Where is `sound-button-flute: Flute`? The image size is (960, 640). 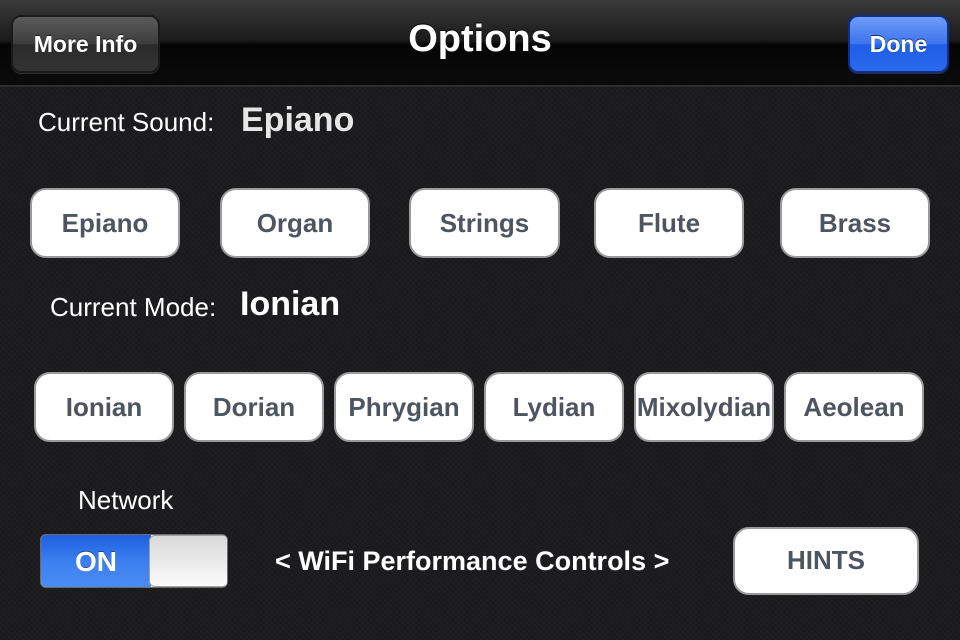 sound-button-flute: Flute is located at coordinates (669, 223).